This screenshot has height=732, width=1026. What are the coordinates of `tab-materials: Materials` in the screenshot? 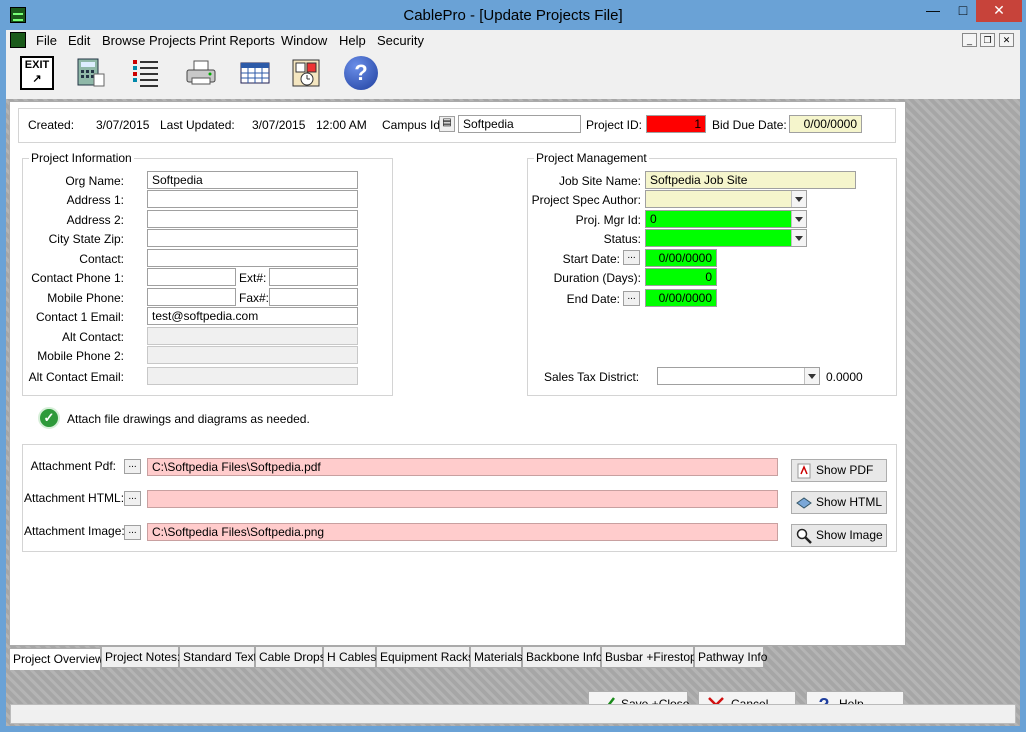 It's located at (496, 657).